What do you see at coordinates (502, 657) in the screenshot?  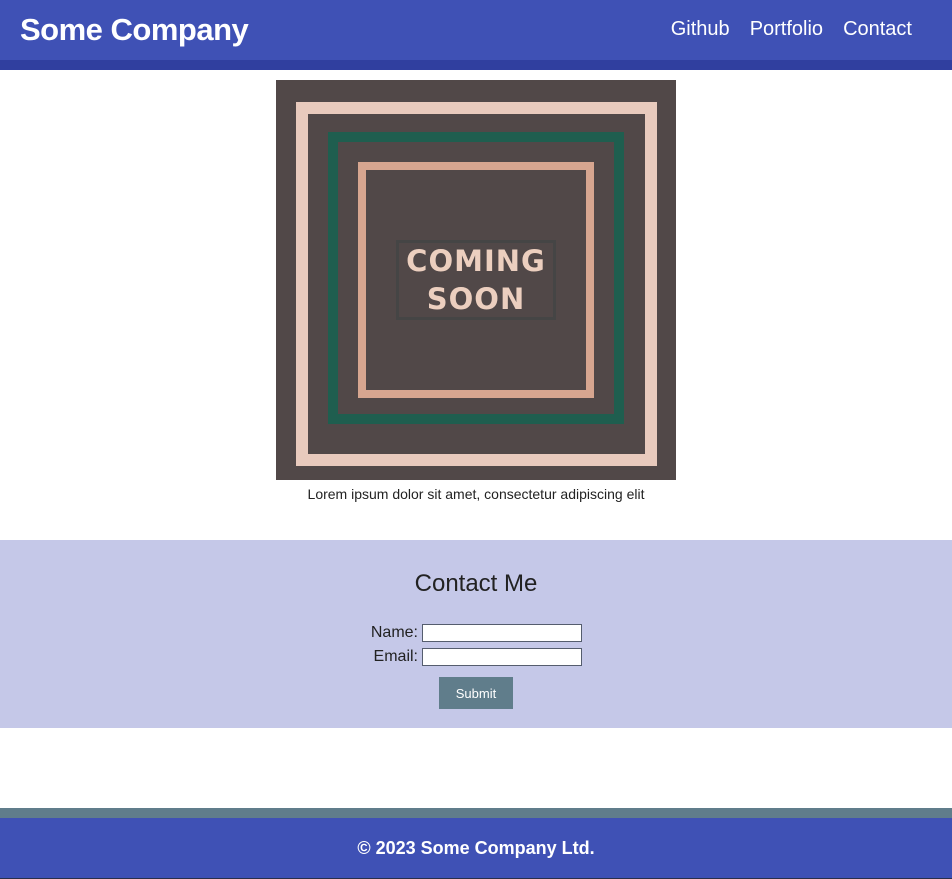 I see `email-input` at bounding box center [502, 657].